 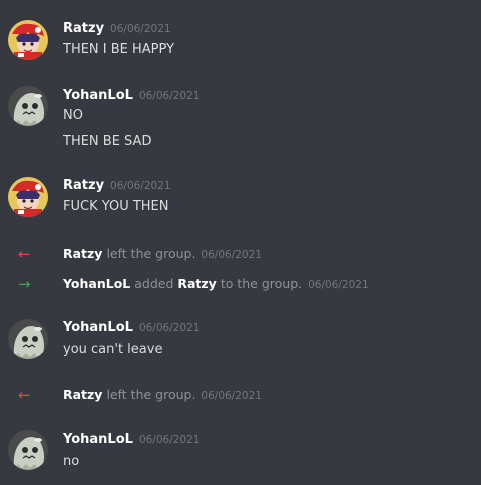 I want to click on message-content: THEN BE SAD, so click(x=107, y=141).